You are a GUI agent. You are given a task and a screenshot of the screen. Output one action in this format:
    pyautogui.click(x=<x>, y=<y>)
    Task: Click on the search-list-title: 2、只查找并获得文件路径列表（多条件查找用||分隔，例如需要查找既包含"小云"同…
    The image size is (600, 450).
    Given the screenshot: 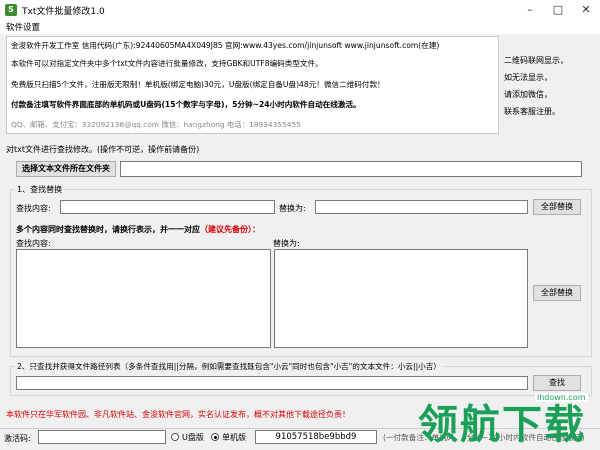 What is the action you would take?
    pyautogui.click(x=229, y=366)
    